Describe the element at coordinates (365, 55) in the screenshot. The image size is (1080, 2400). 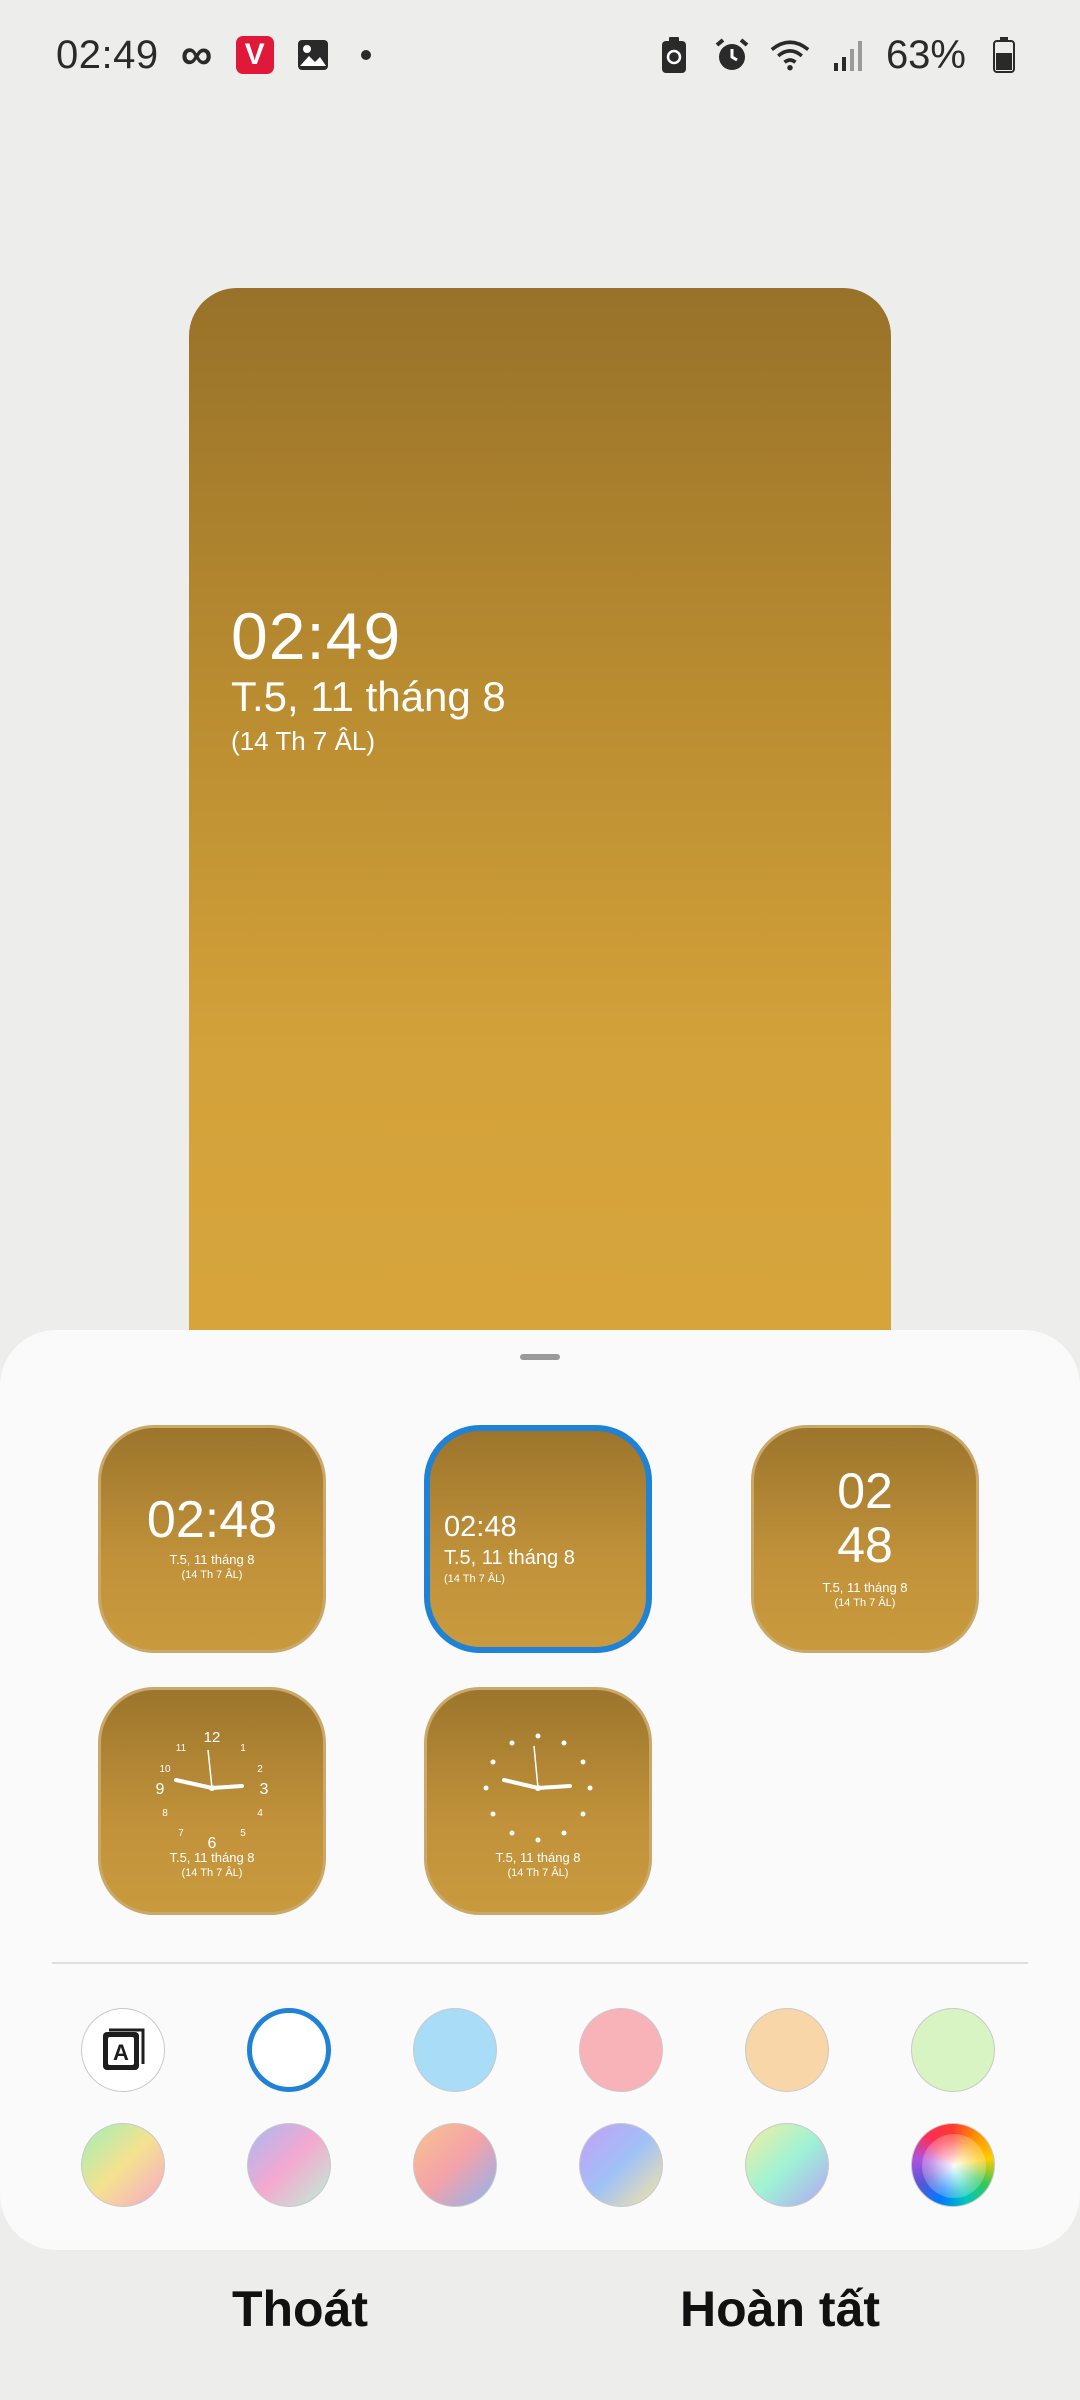
I see `notification-dot` at that location.